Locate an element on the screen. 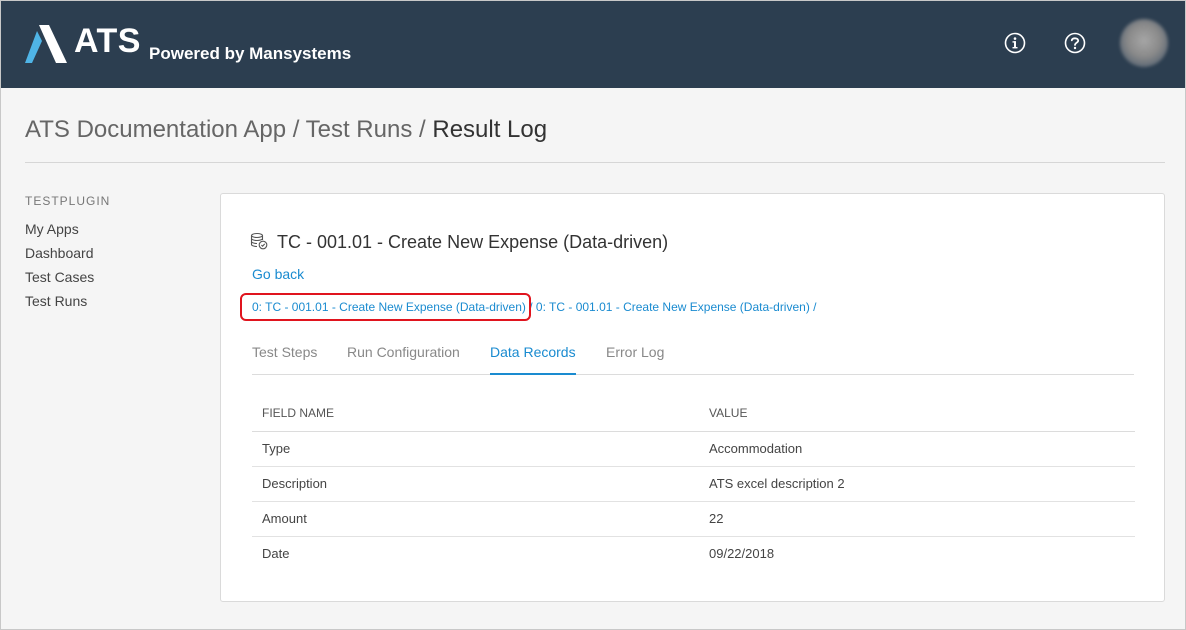 This screenshot has height=630, width=1186. tab-test-steps: Test Steps is located at coordinates (284, 359).